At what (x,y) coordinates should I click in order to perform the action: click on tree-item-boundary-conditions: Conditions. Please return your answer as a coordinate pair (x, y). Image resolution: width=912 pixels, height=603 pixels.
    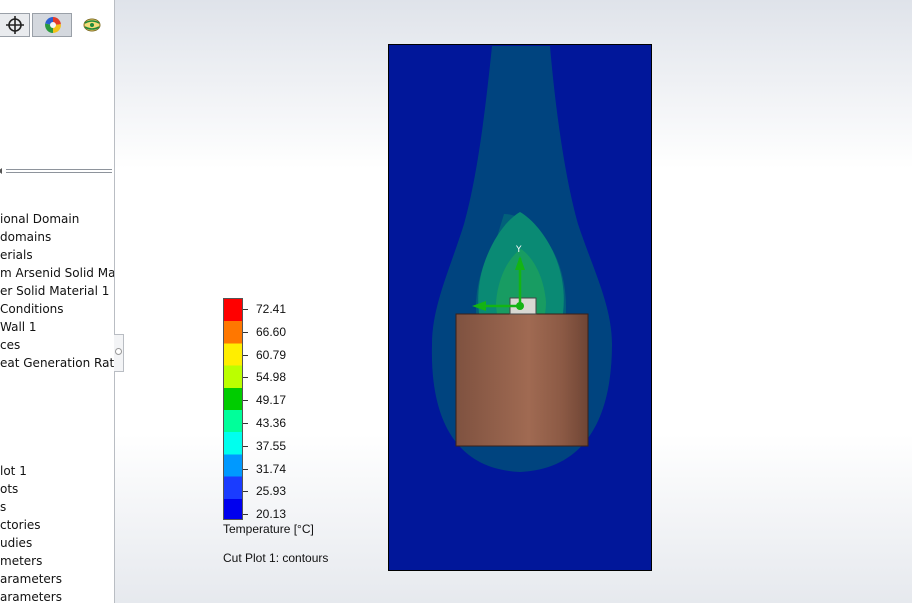
    Looking at the image, I should click on (32, 309).